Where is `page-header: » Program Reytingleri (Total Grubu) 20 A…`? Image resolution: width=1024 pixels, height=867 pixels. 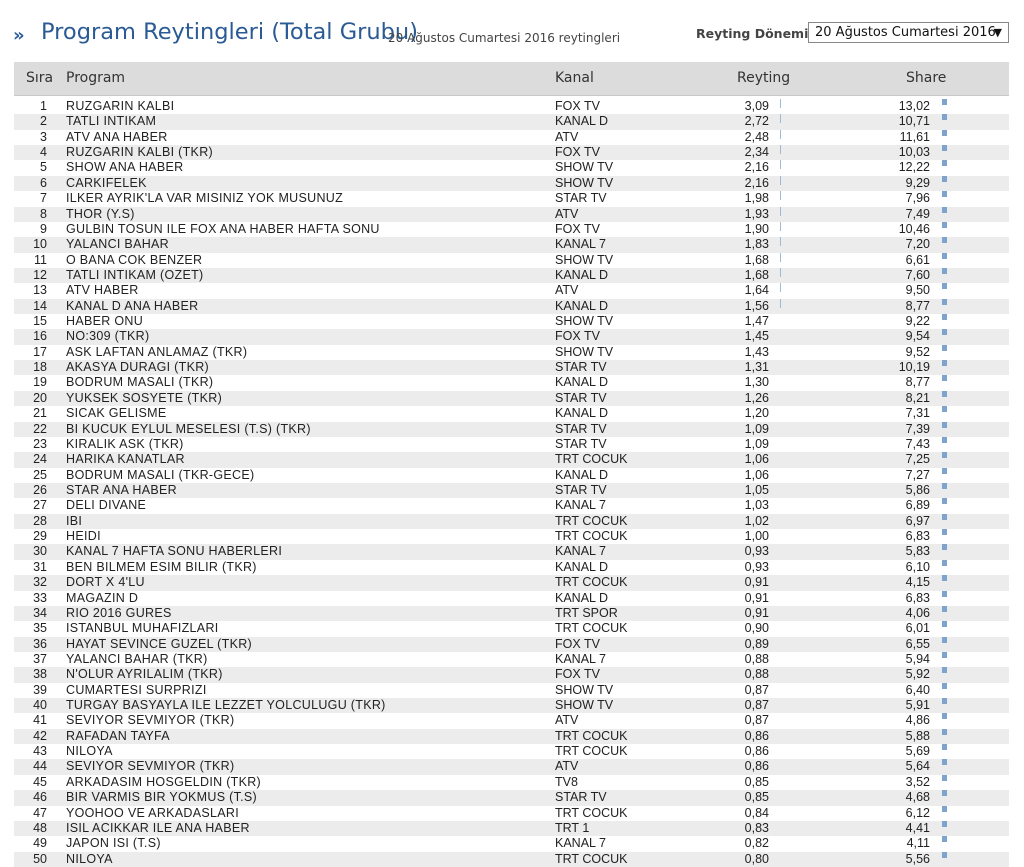 page-header: » Program Reytingleri (Total Grubu) 20 A… is located at coordinates (512, 31).